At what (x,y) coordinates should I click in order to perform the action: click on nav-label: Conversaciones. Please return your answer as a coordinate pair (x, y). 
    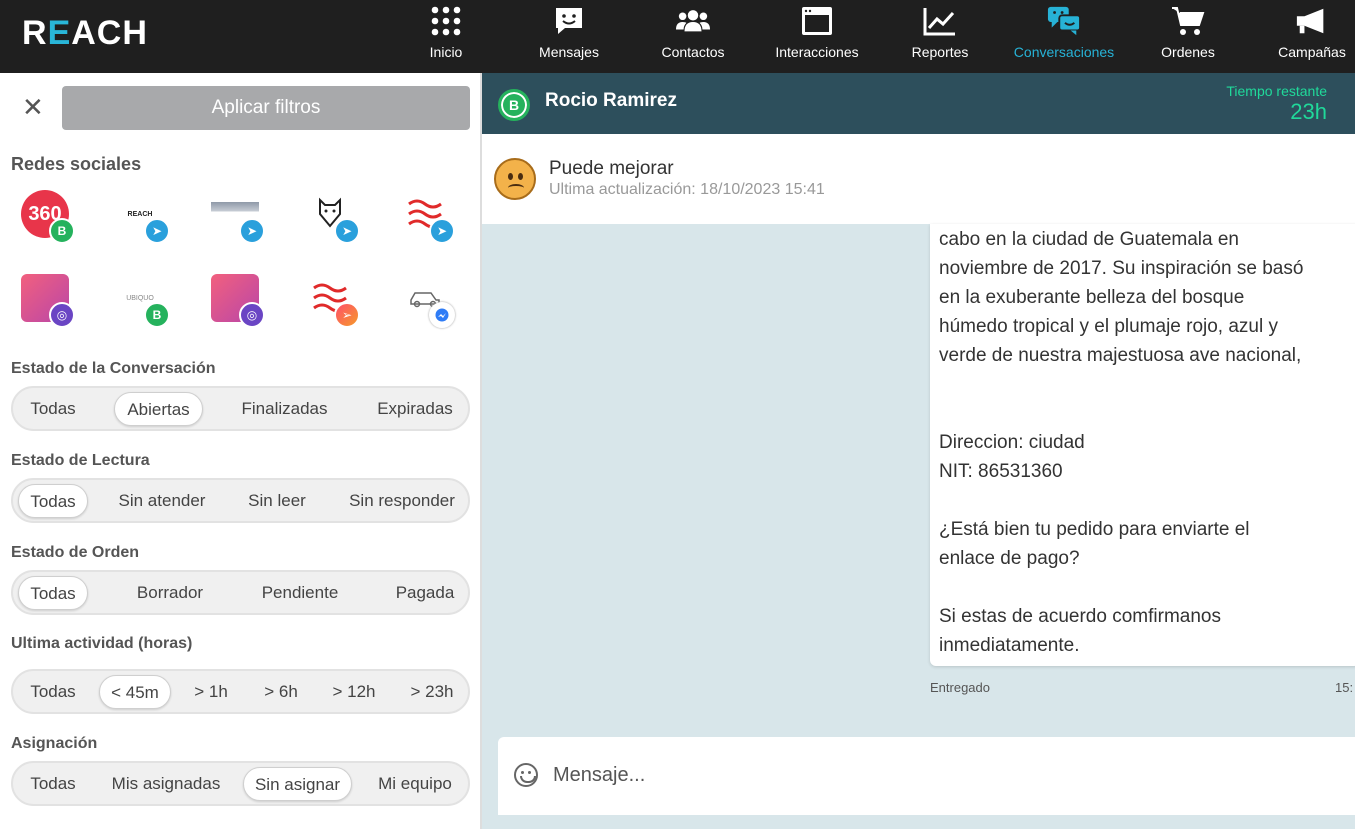
    Looking at the image, I should click on (1064, 52).